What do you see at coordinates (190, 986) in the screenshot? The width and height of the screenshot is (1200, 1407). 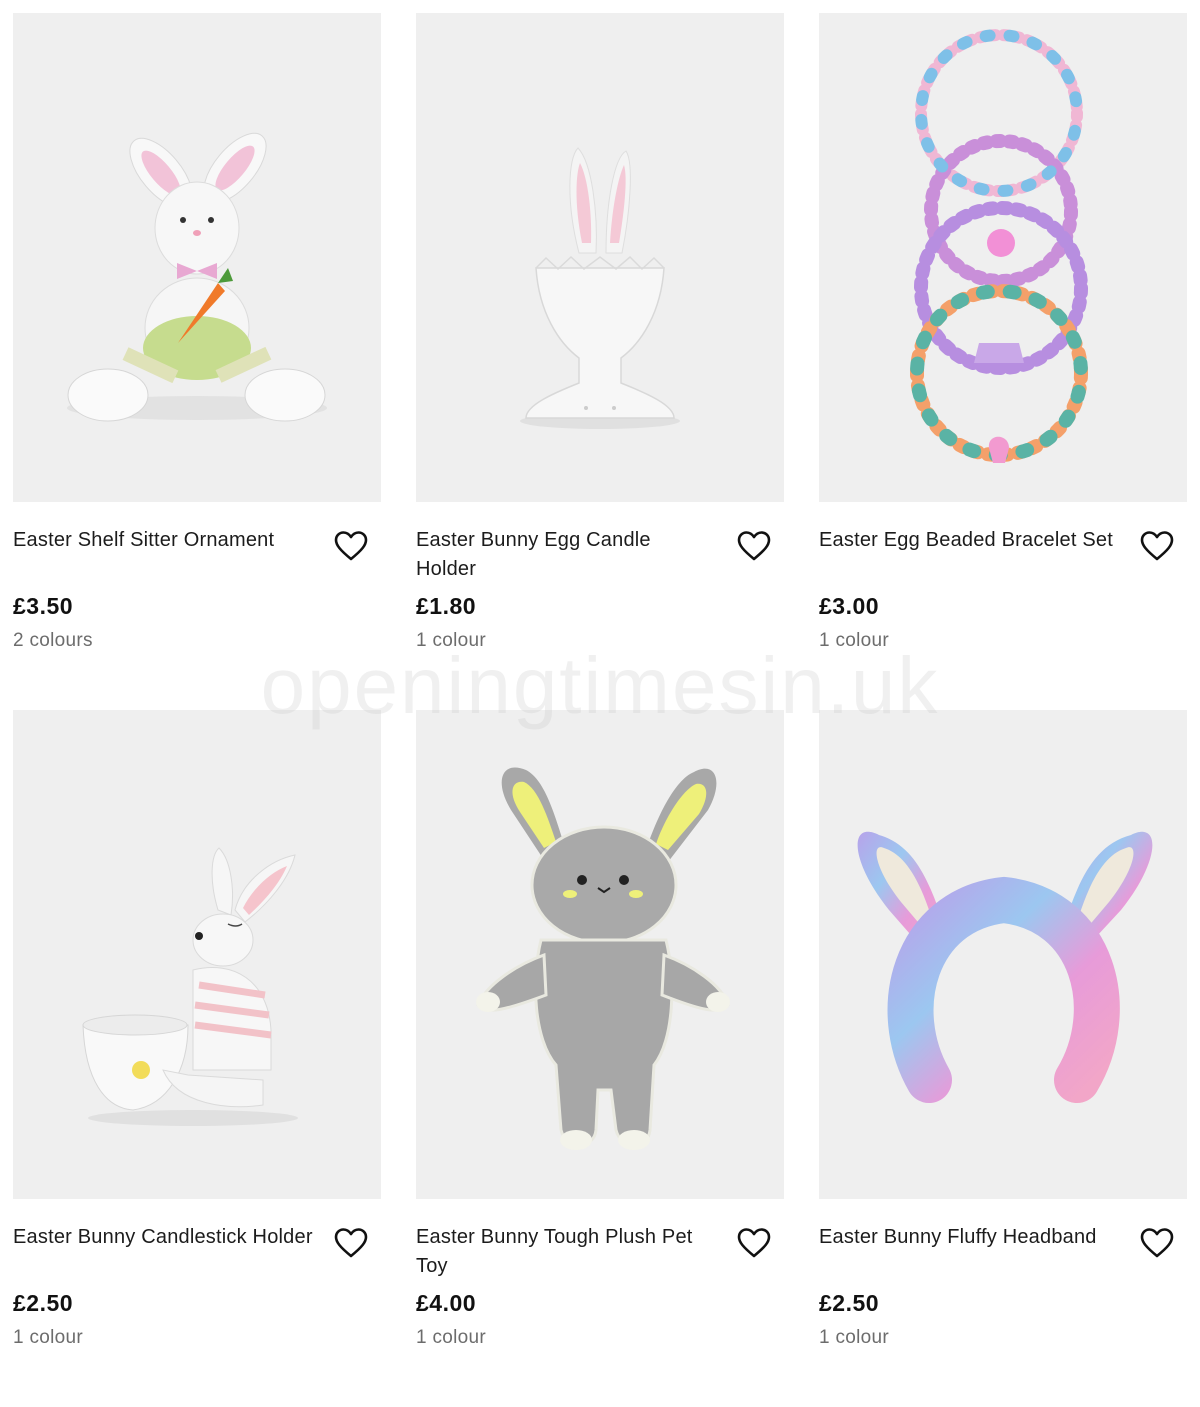 I see `bunny-candlestick-image` at bounding box center [190, 986].